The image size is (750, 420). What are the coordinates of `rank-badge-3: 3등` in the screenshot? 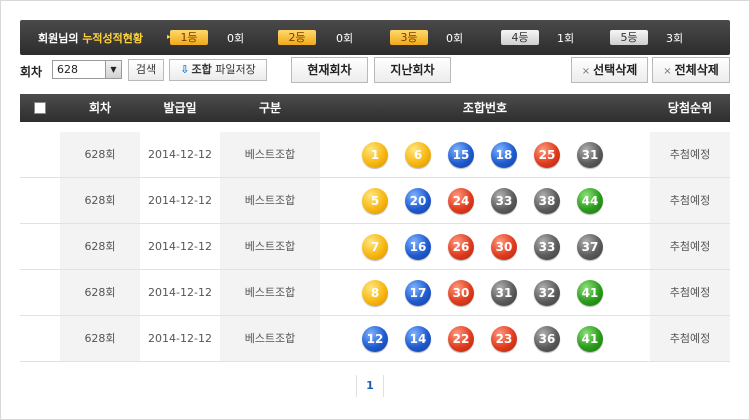 It's located at (409, 37).